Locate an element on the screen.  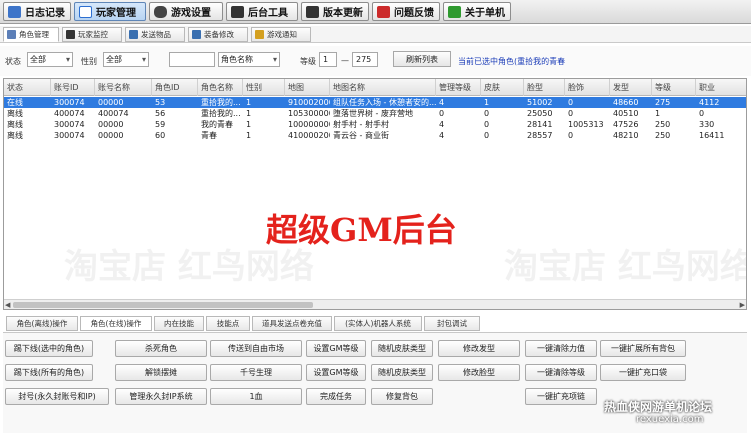
tab-send-items: 发送物品 is located at coordinates (155, 34).